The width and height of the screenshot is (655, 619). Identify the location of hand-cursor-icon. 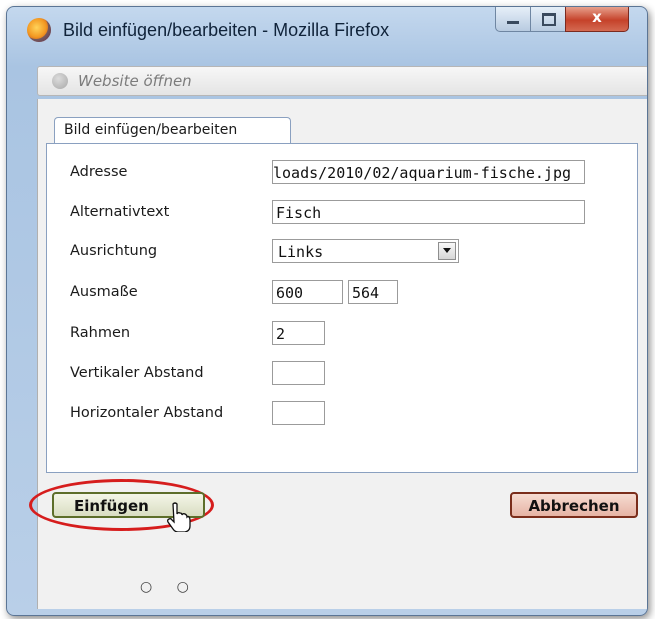
(179, 517).